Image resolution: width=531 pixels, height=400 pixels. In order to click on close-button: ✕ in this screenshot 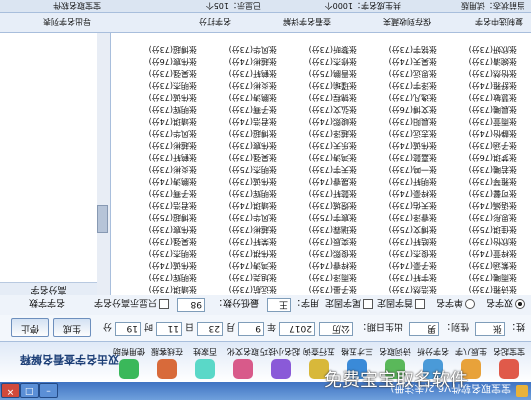, I will do `click(10, 390)`.